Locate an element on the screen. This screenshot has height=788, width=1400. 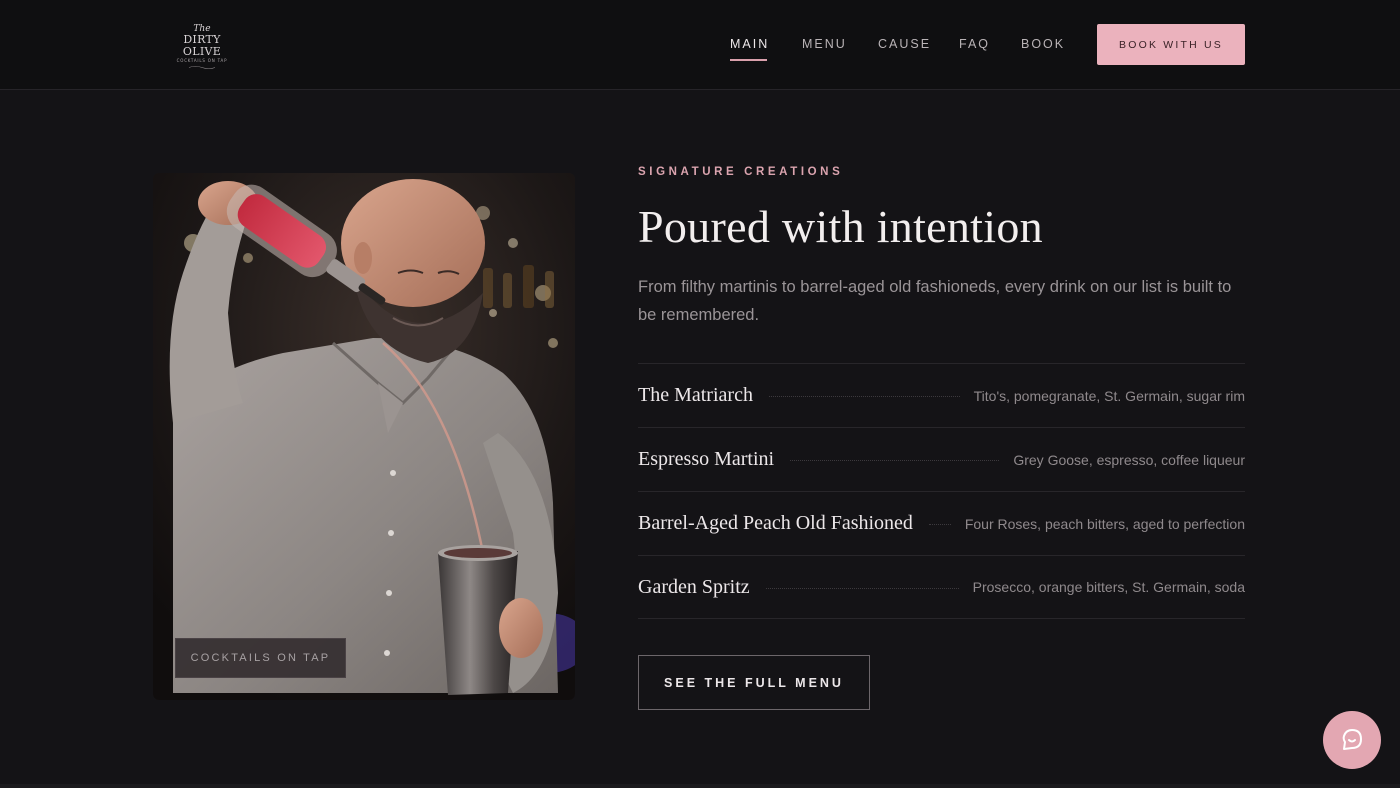
book-with-us-button: BOOK WITH US is located at coordinates (1171, 44).